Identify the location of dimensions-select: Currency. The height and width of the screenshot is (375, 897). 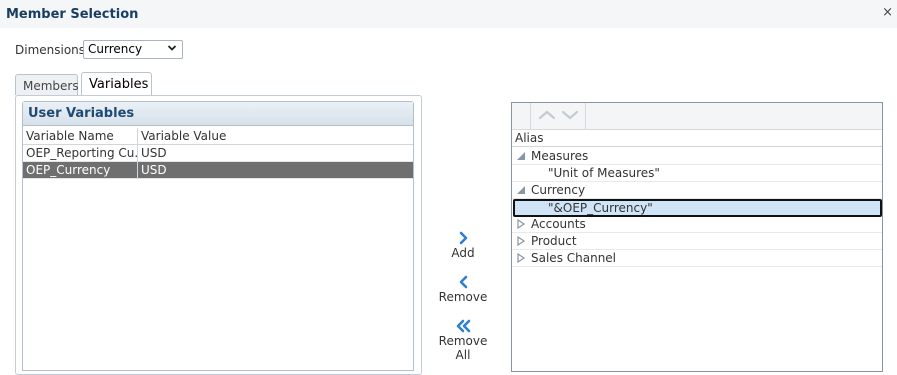
(133, 49).